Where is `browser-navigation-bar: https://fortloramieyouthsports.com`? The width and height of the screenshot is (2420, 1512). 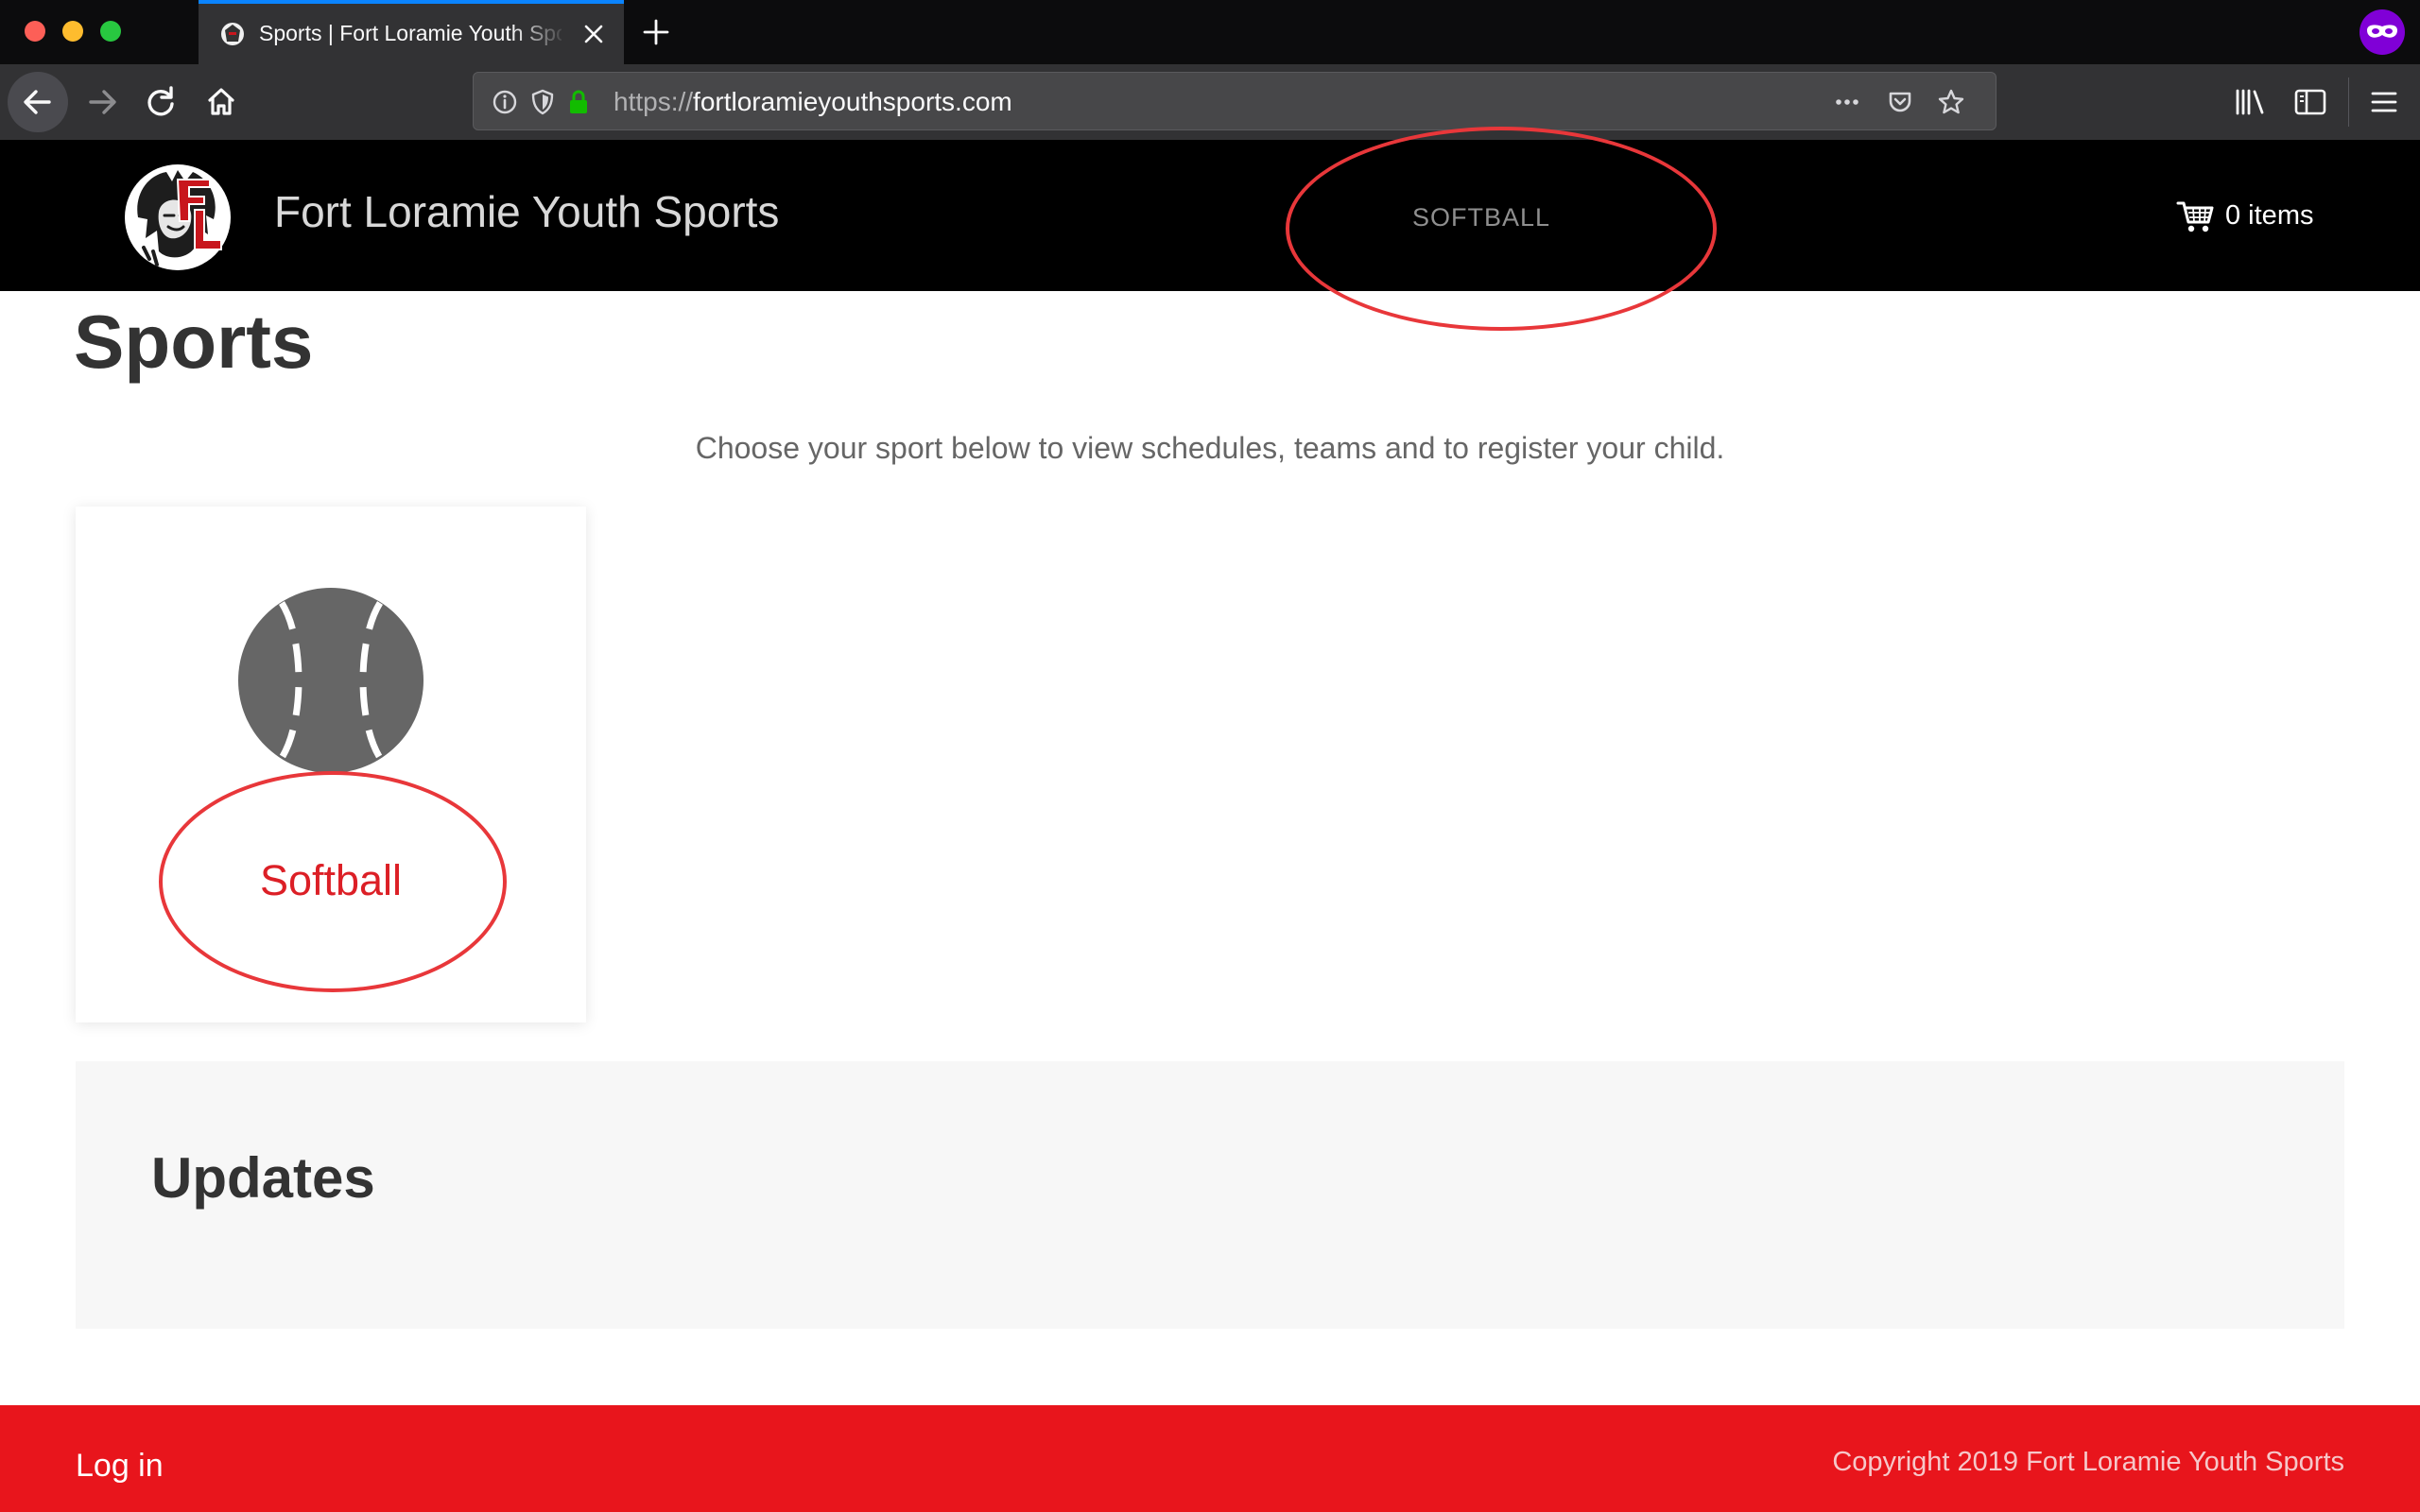
browser-navigation-bar: https://fortloramieyouthsports.com is located at coordinates (1210, 102).